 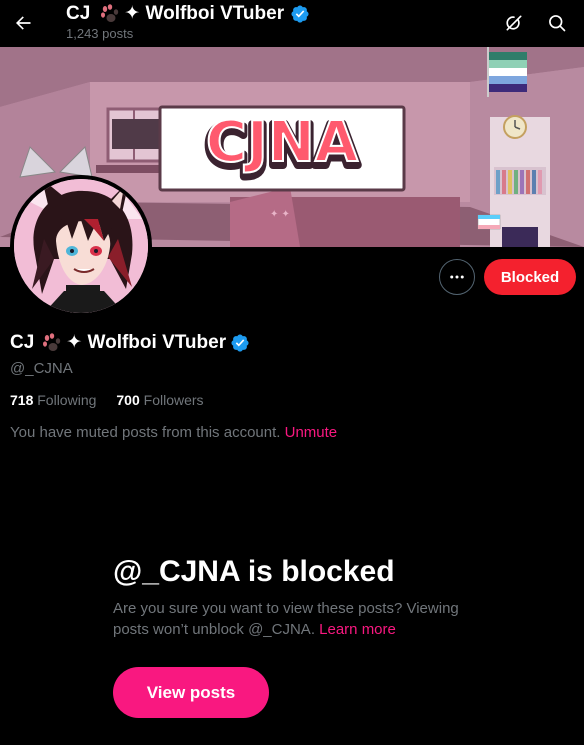 I want to click on grok-icon, so click(x=514, y=23).